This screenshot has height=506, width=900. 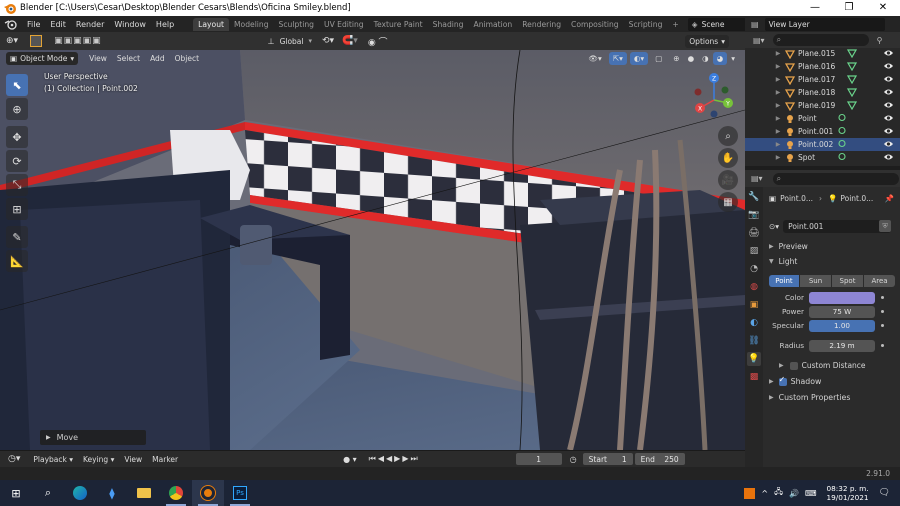 I want to click on photoshop-app-button: Ps, so click(x=240, y=493).